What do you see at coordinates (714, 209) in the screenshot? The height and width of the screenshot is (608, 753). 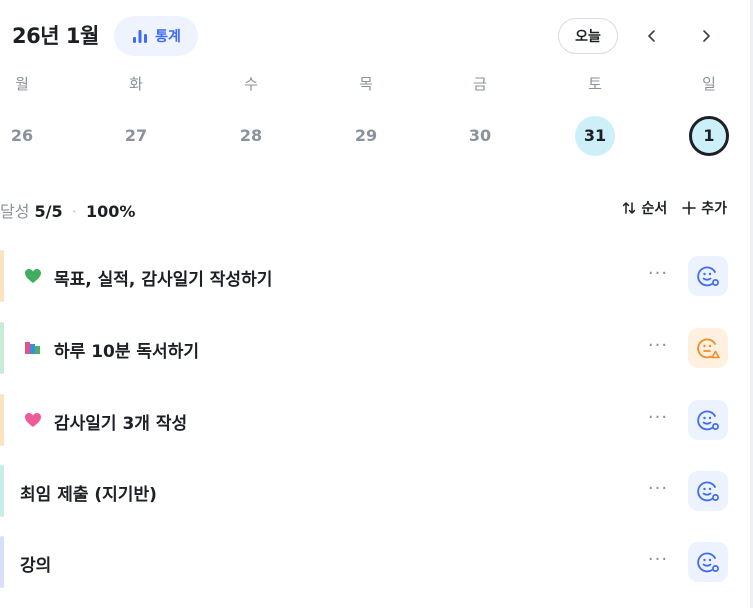 I see `add-label: 추가` at bounding box center [714, 209].